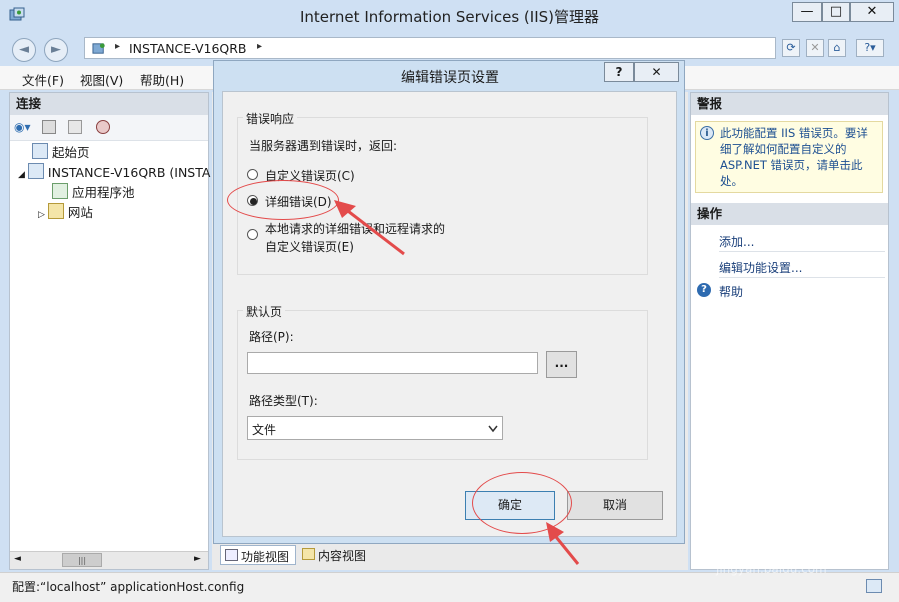  Describe the element at coordinates (82, 560) in the screenshot. I see `scroll-thumb: |||` at that location.